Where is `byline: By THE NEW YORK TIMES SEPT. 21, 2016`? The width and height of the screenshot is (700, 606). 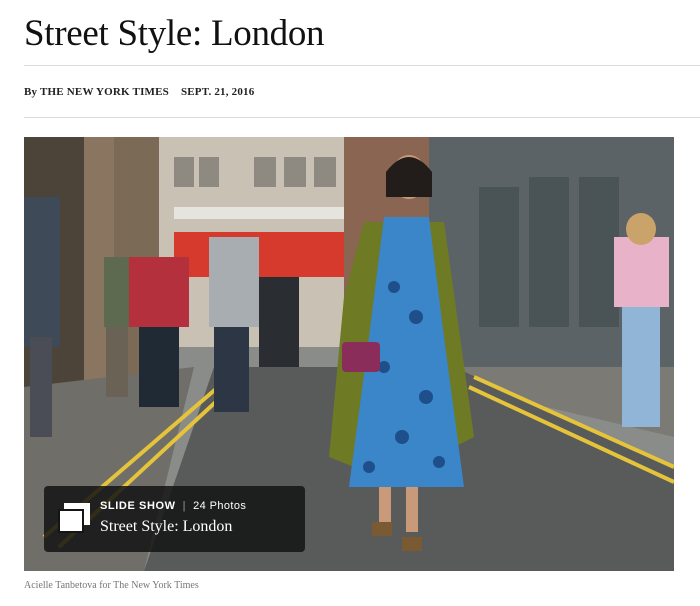 byline: By THE NEW YORK TIMES SEPT. 21, 2016 is located at coordinates (139, 92).